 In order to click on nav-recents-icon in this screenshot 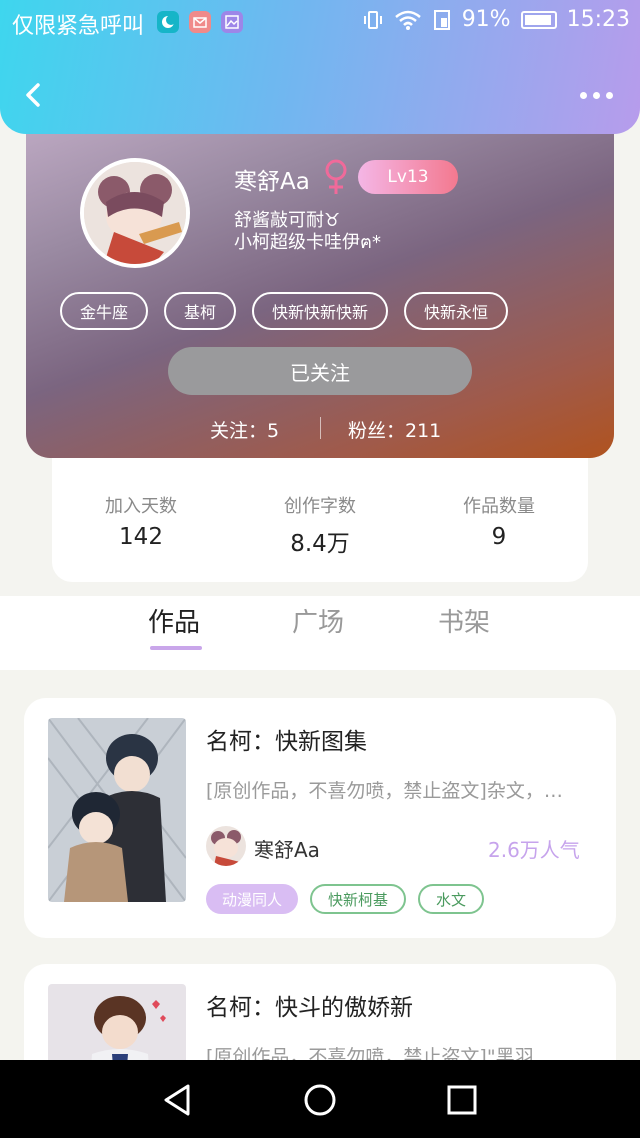, I will do `click(462, 1100)`.